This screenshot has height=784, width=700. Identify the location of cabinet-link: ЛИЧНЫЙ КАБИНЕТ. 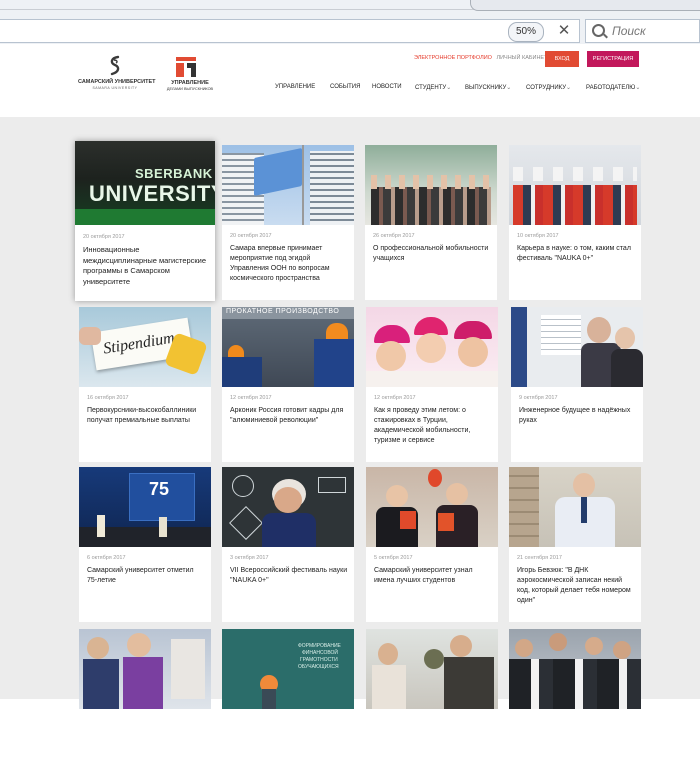
(521, 58).